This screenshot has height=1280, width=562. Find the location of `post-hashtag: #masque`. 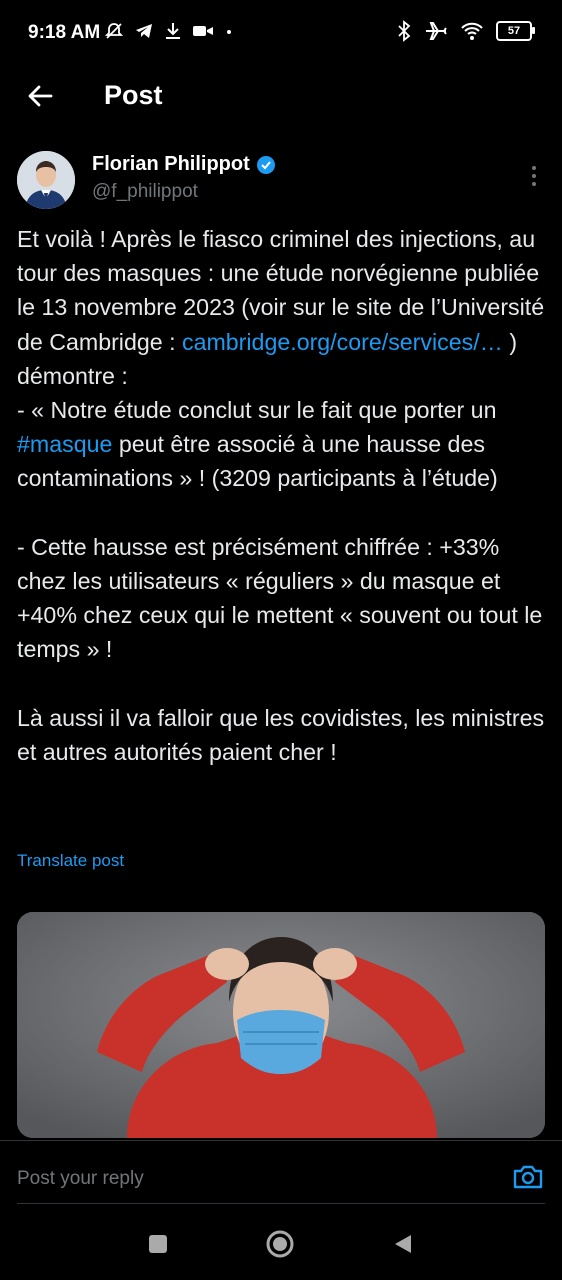

post-hashtag: #masque is located at coordinates (64, 444).